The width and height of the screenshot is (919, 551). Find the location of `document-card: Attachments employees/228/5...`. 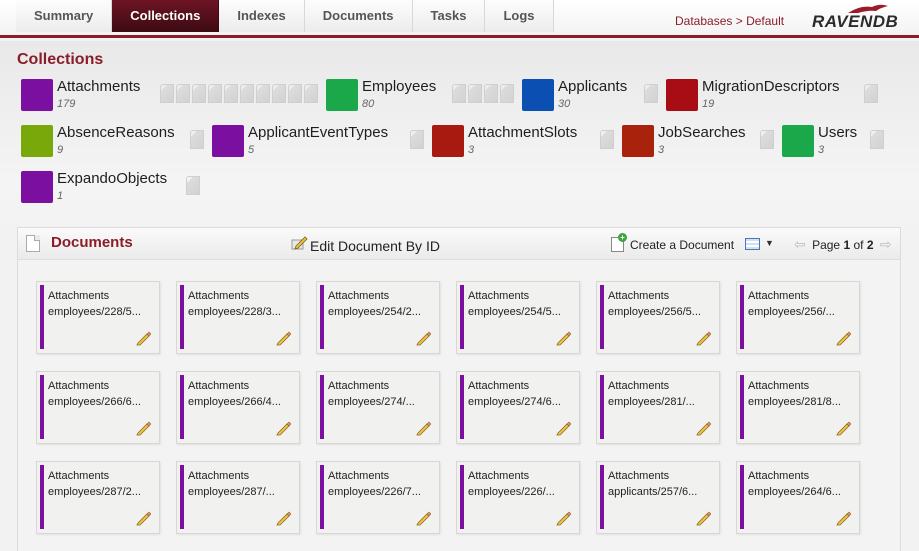

document-card: Attachments employees/228/5... is located at coordinates (98, 317).